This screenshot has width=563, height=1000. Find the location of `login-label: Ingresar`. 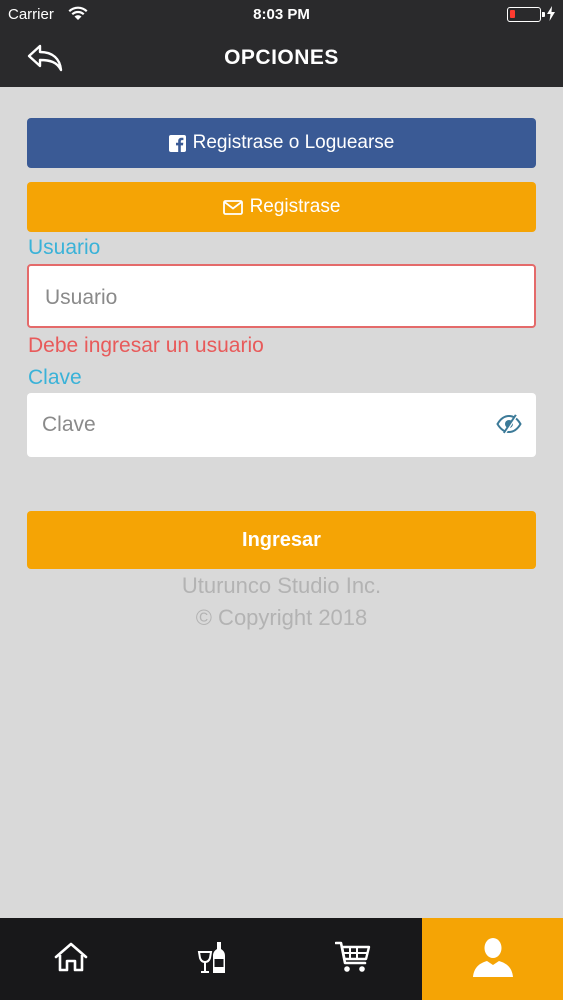

login-label: Ingresar is located at coordinates (281, 539).